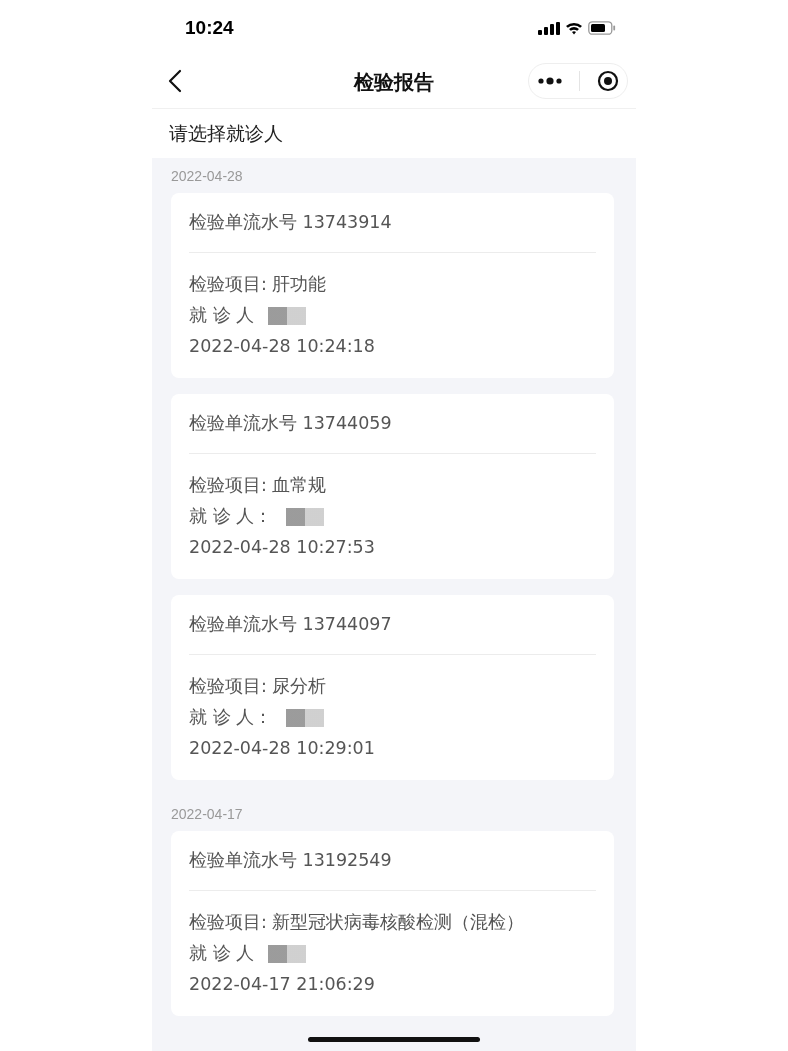 This screenshot has width=788, height=1051. What do you see at coordinates (392, 486) in the screenshot?
I see `report-card: 检验单流水号 13744059 检验项目: 血常规 就 诊 人： 2022-04-28 10:27:53` at bounding box center [392, 486].